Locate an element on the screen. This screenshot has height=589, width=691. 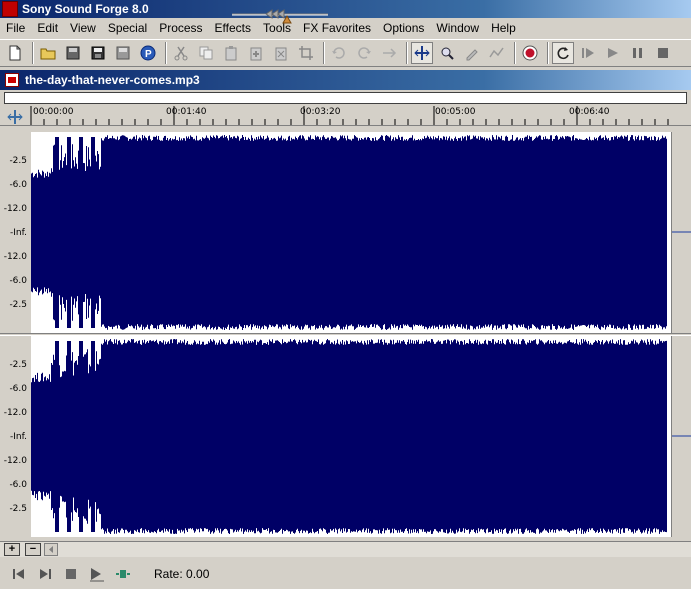
window-title-bar: Sony Sound Forge 8.0 is located at coordinates (345, 9).